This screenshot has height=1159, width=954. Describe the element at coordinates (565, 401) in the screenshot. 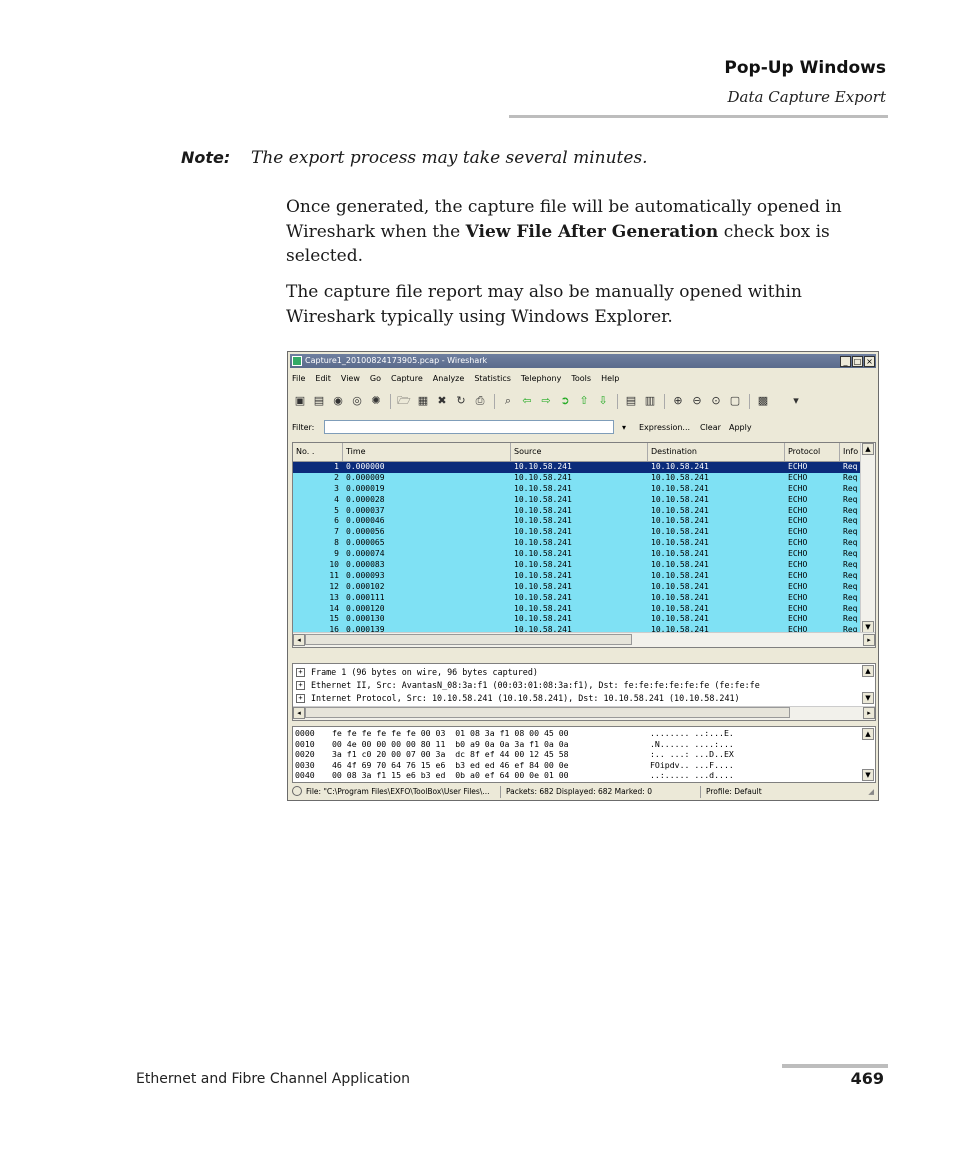

I see `go-to-packet-icon: ➲` at that location.